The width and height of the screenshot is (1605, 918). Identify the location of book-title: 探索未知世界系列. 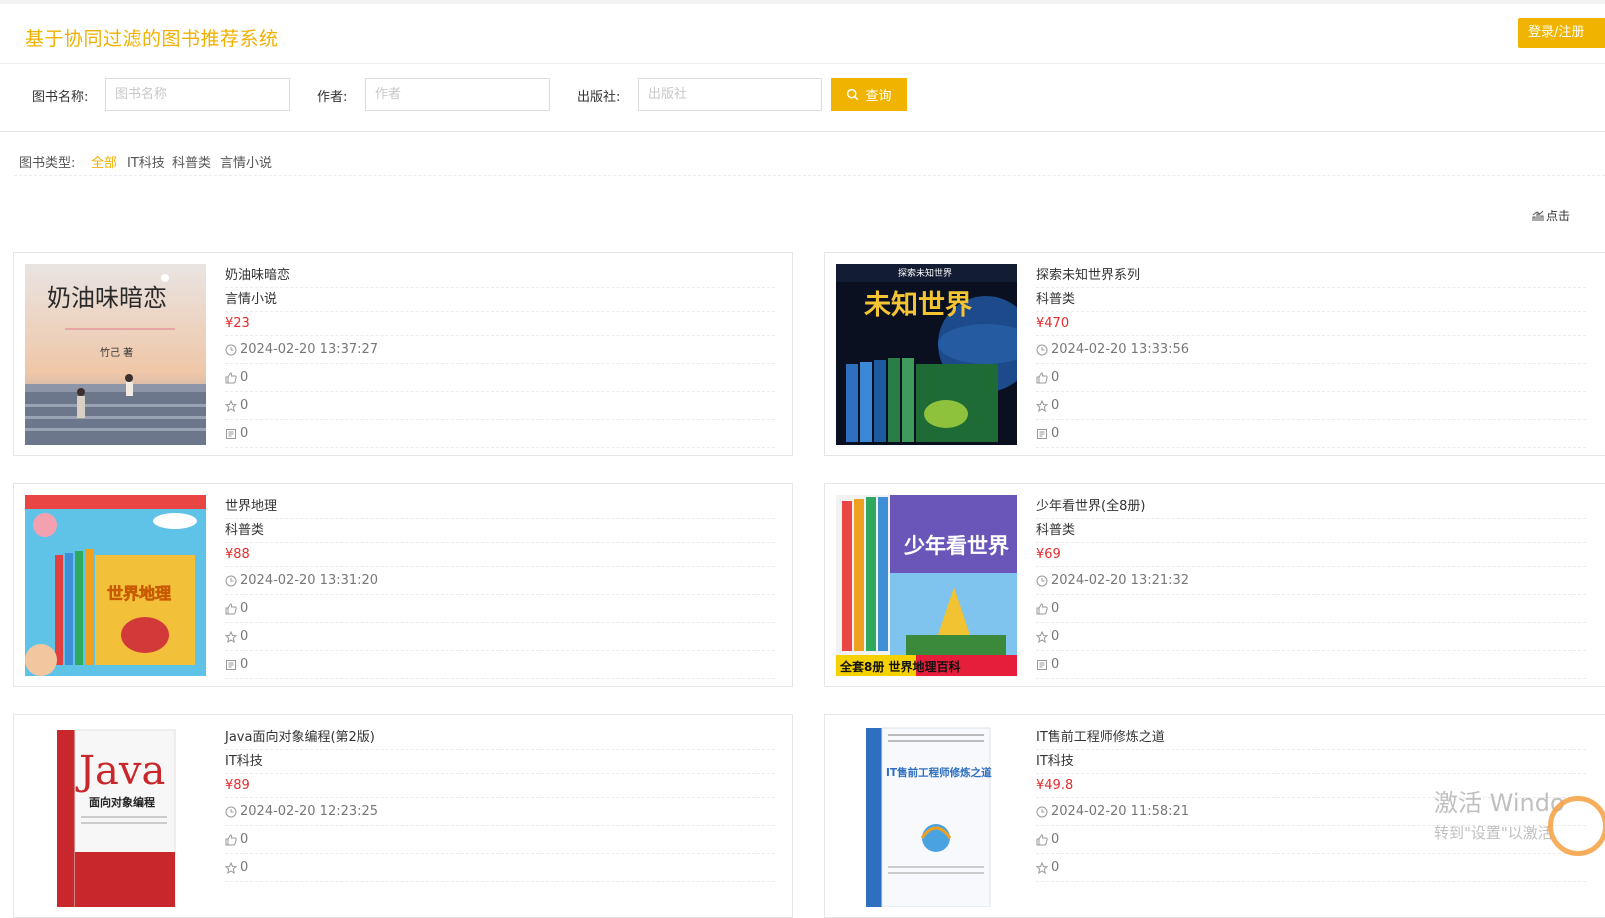
(1311, 276).